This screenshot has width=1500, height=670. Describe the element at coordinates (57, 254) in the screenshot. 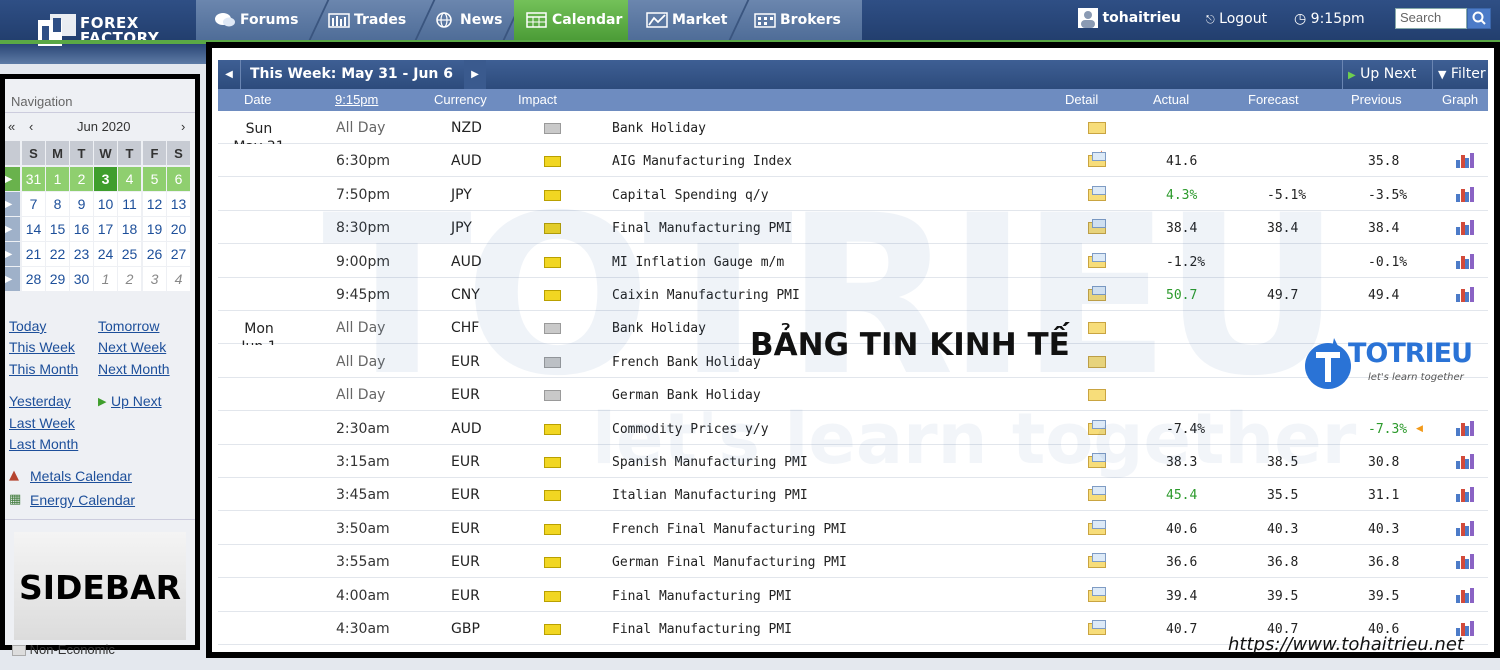

I see `calendar-day: 22` at that location.